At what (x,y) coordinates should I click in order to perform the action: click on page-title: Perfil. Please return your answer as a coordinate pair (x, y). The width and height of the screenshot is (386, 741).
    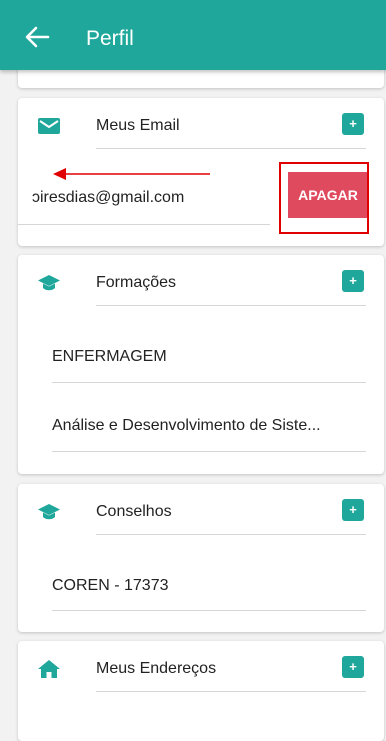
    Looking at the image, I should click on (110, 38).